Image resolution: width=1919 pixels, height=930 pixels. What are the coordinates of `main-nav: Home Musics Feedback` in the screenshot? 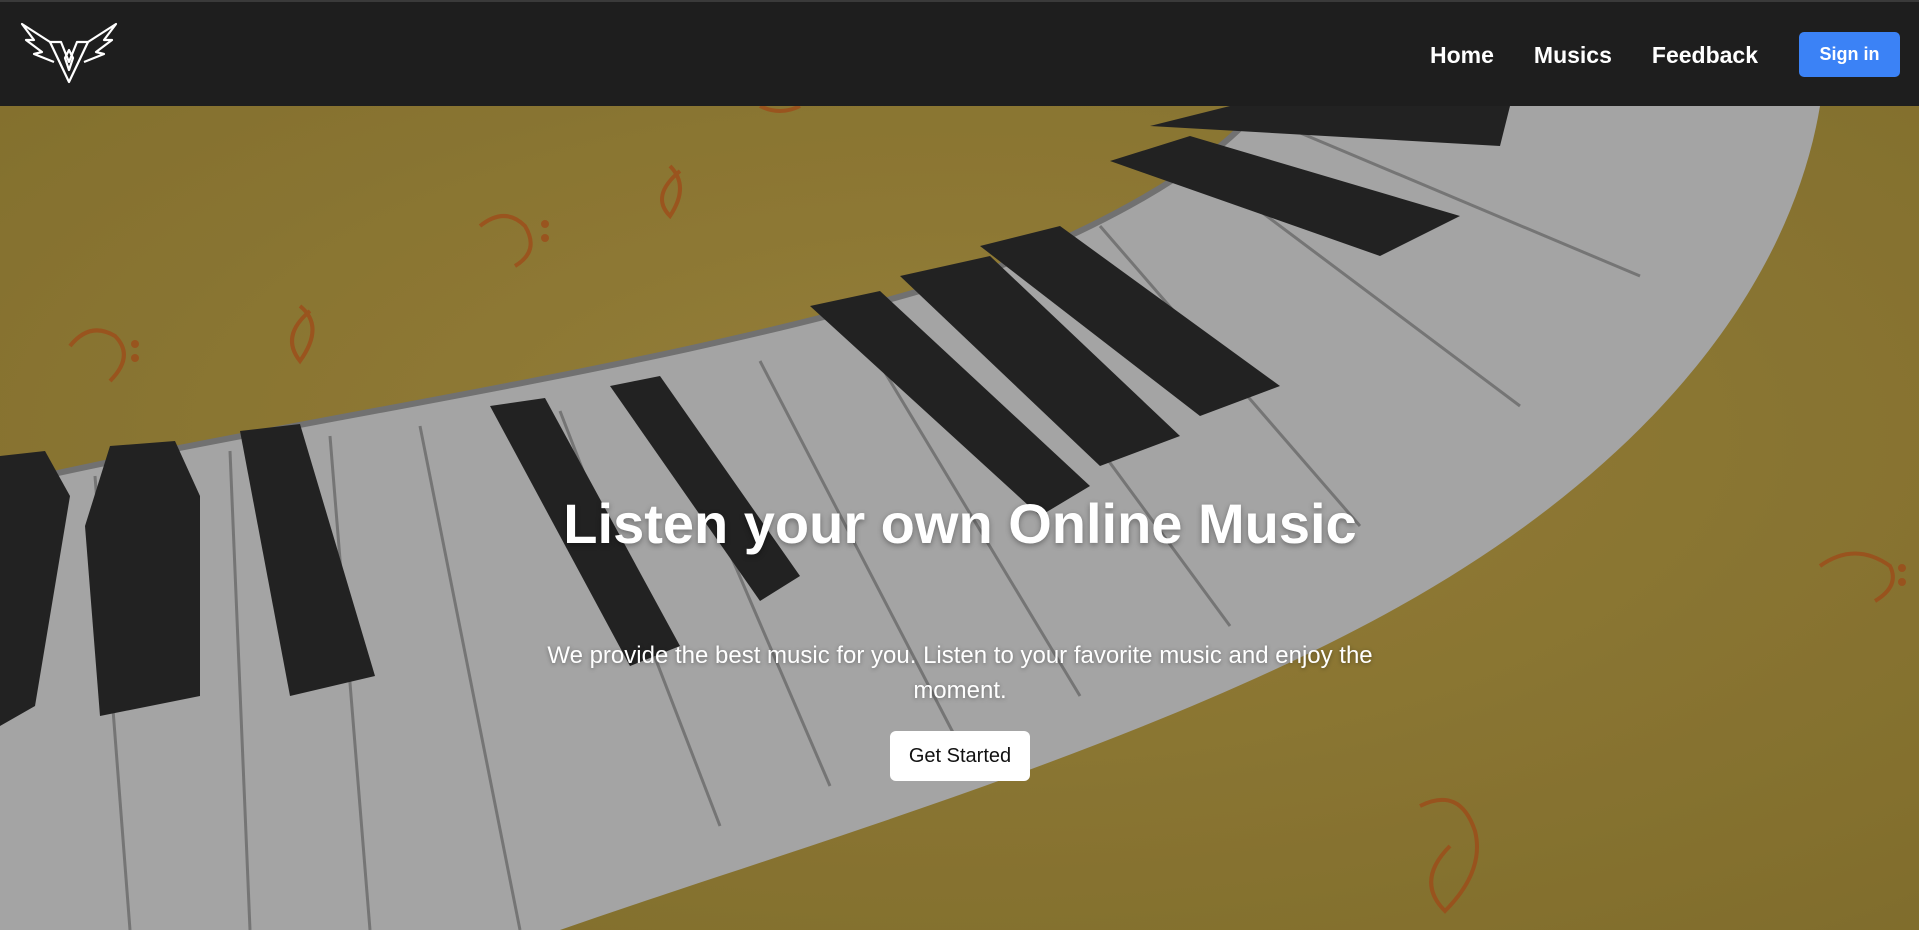 It's located at (1614, 55).